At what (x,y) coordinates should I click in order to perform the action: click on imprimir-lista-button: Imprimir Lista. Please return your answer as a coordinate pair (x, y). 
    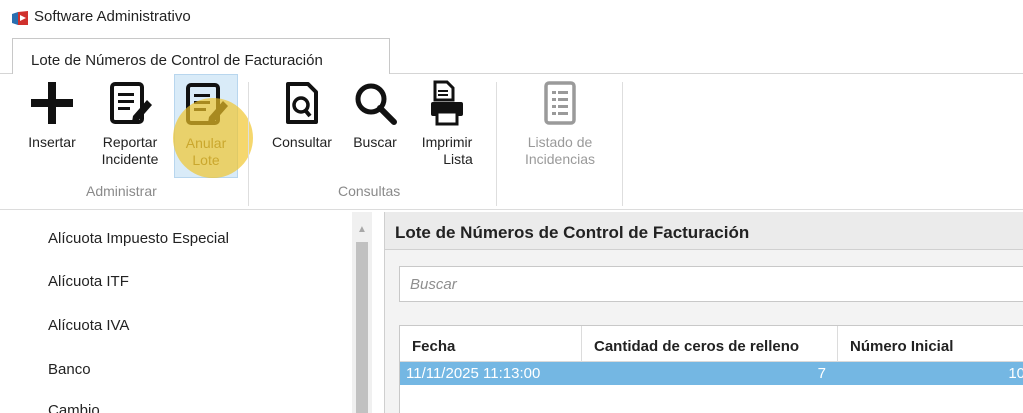
    Looking at the image, I should click on (447, 126).